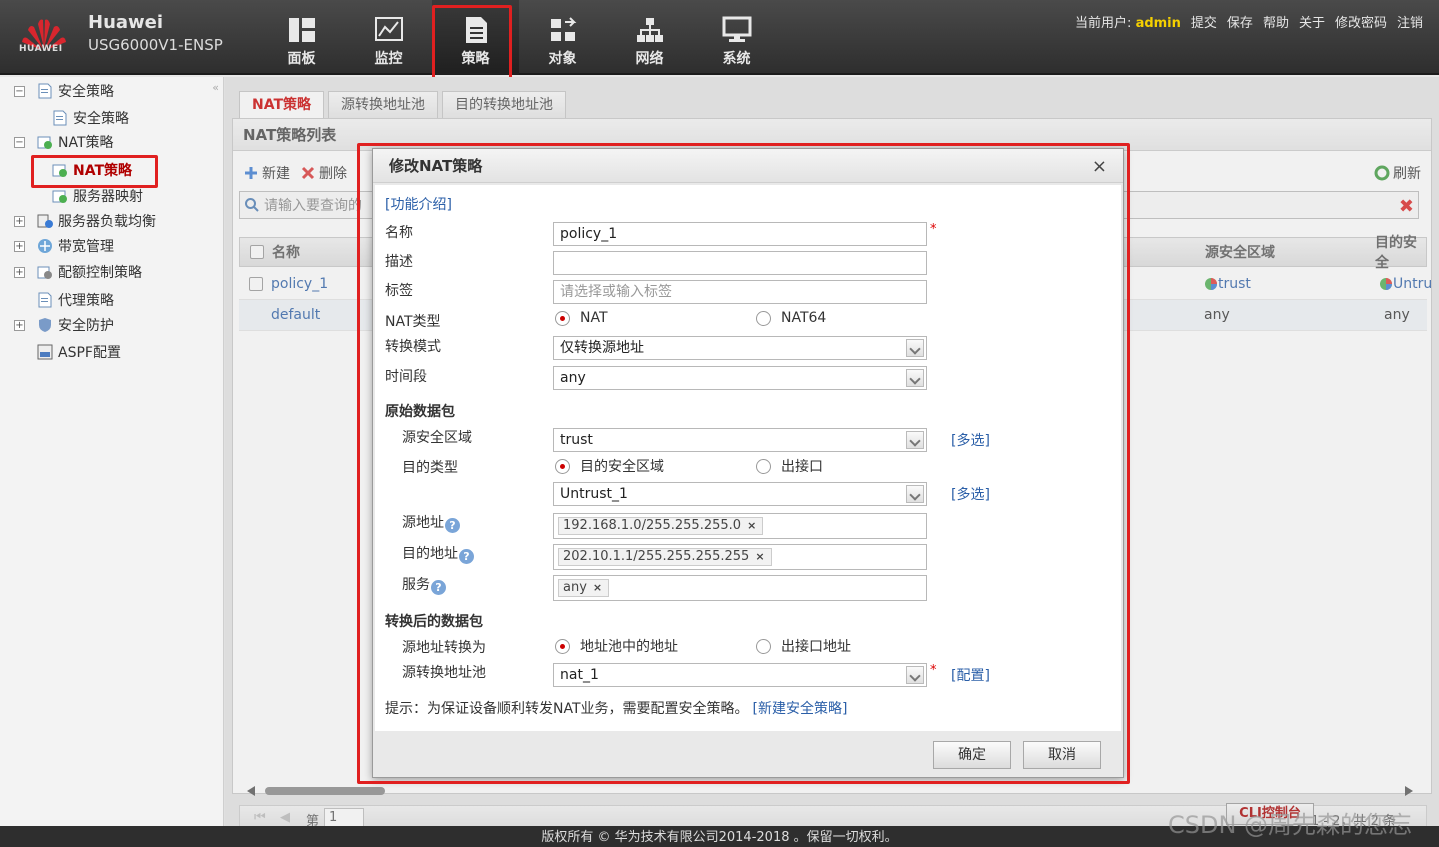 The image size is (1439, 847). I want to click on translate-radio-interface: 出接口地址, so click(803, 646).